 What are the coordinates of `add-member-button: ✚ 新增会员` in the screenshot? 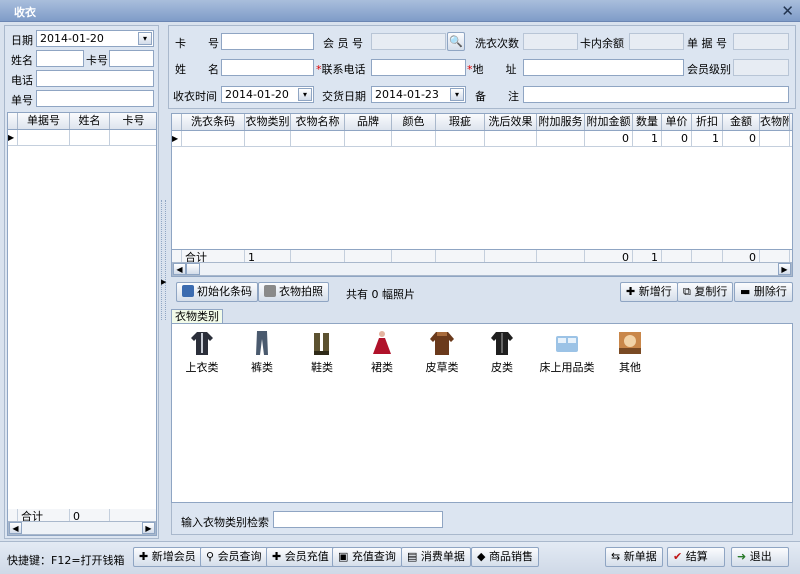 It's located at (167, 557).